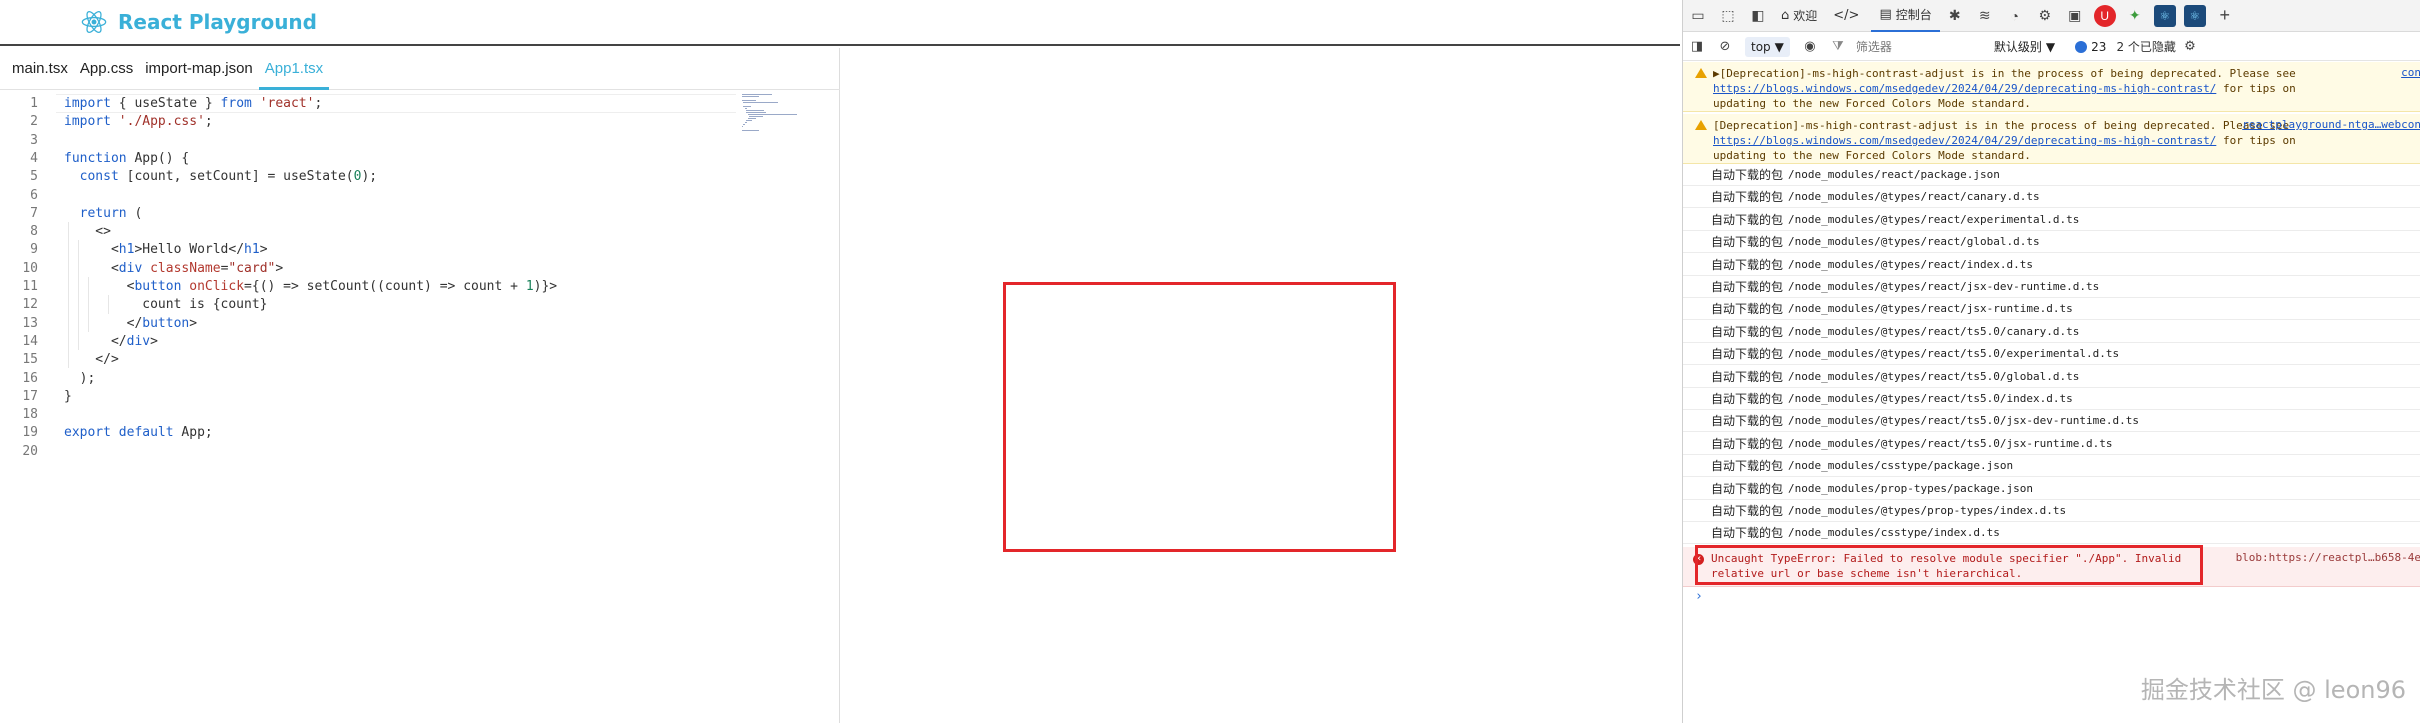 This screenshot has width=2420, height=723. Describe the element at coordinates (2194, 15) in the screenshot. I see `react-profiler-icon: ⚛` at that location.